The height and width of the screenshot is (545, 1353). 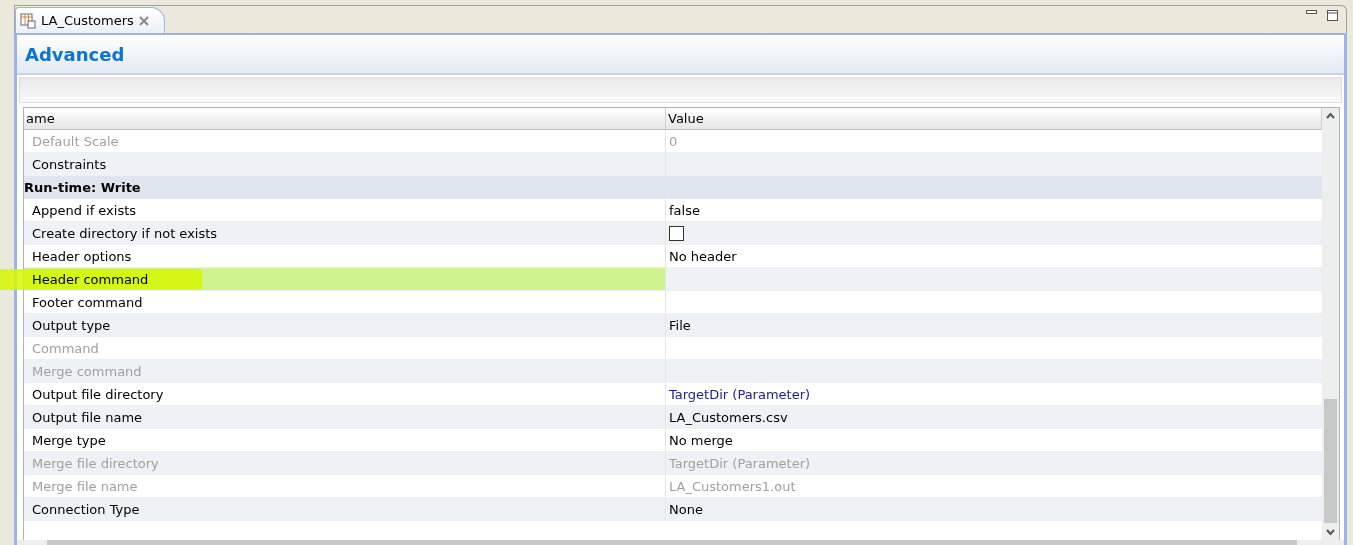 I want to click on column-header: ame, so click(x=345, y=118).